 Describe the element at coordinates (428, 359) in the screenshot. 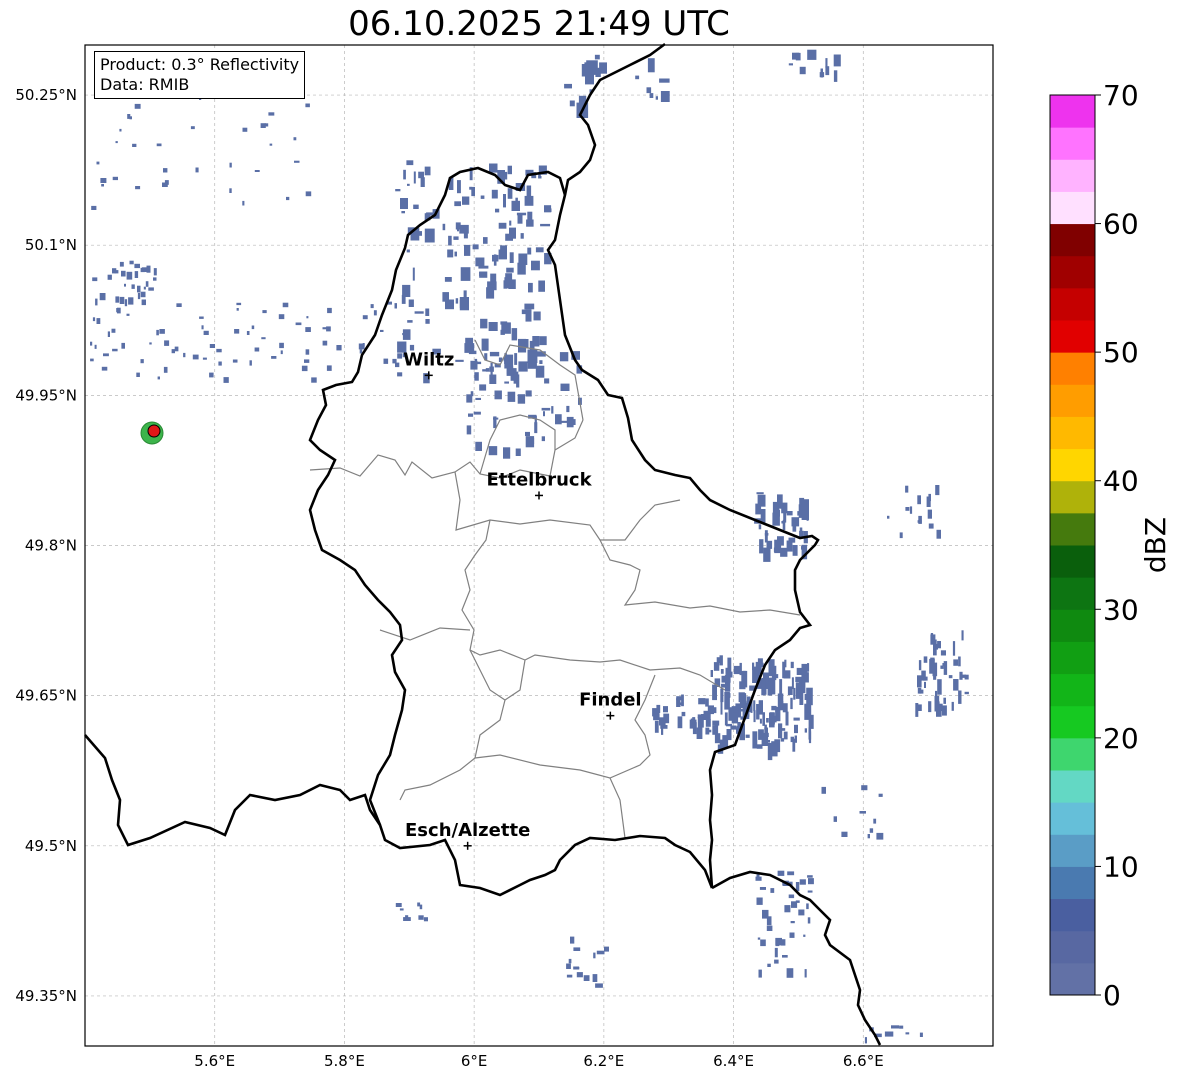

I see `city-label: Wiltz` at that location.